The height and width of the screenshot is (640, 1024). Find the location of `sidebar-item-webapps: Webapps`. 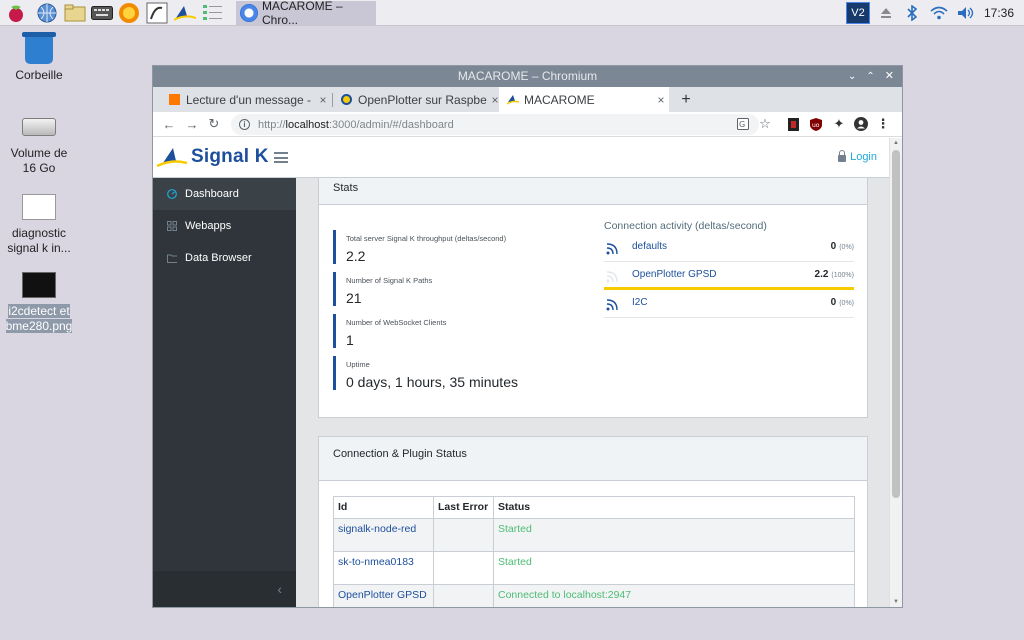

sidebar-item-webapps: Webapps is located at coordinates (224, 226).